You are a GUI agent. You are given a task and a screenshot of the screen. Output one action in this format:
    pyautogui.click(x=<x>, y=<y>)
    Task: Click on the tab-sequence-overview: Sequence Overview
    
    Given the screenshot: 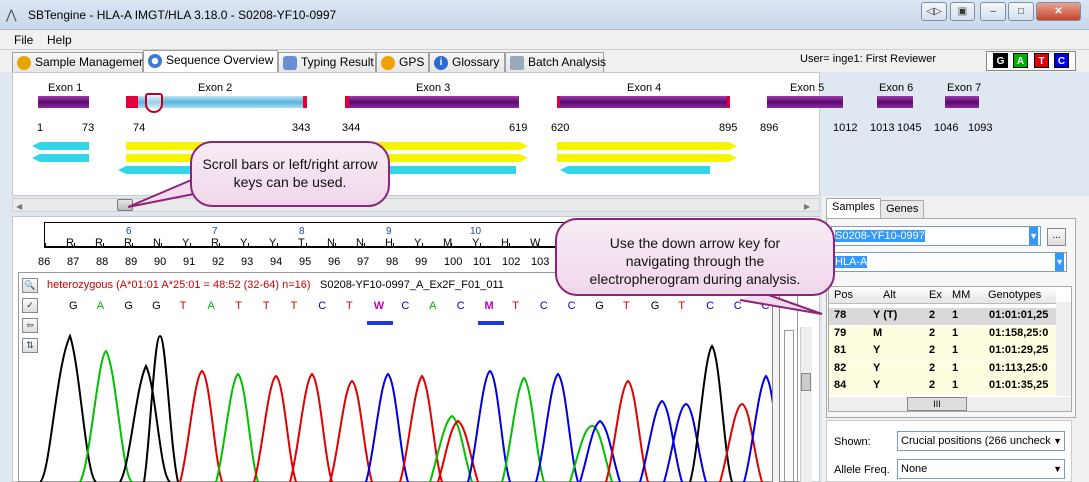 What is the action you would take?
    pyautogui.click(x=210, y=61)
    